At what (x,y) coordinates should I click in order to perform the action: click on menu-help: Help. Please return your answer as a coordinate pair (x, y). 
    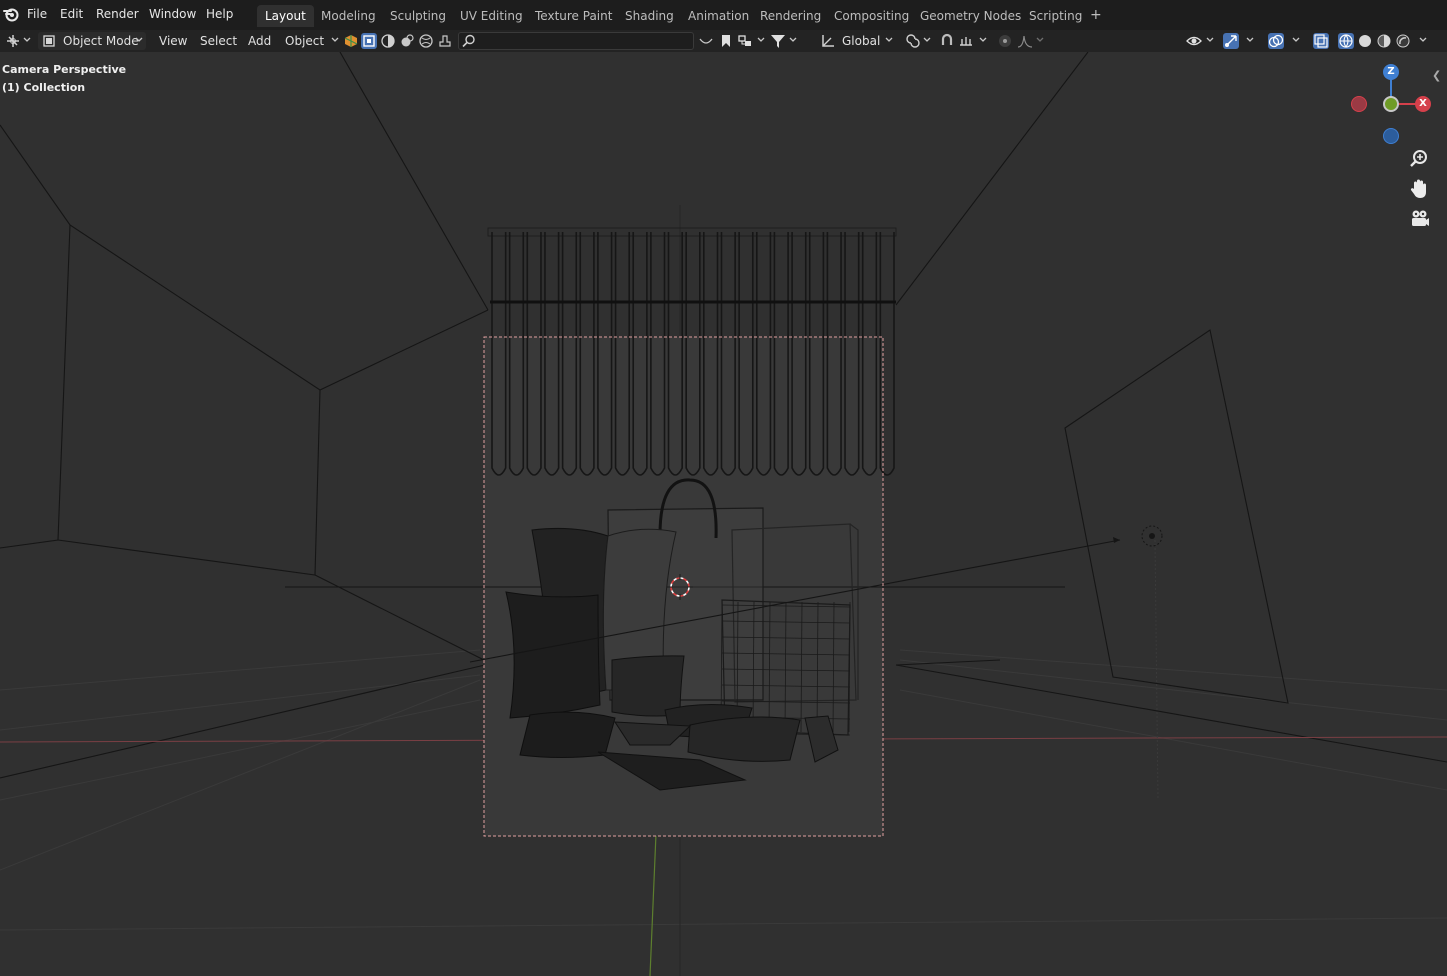
    Looking at the image, I should click on (219, 14).